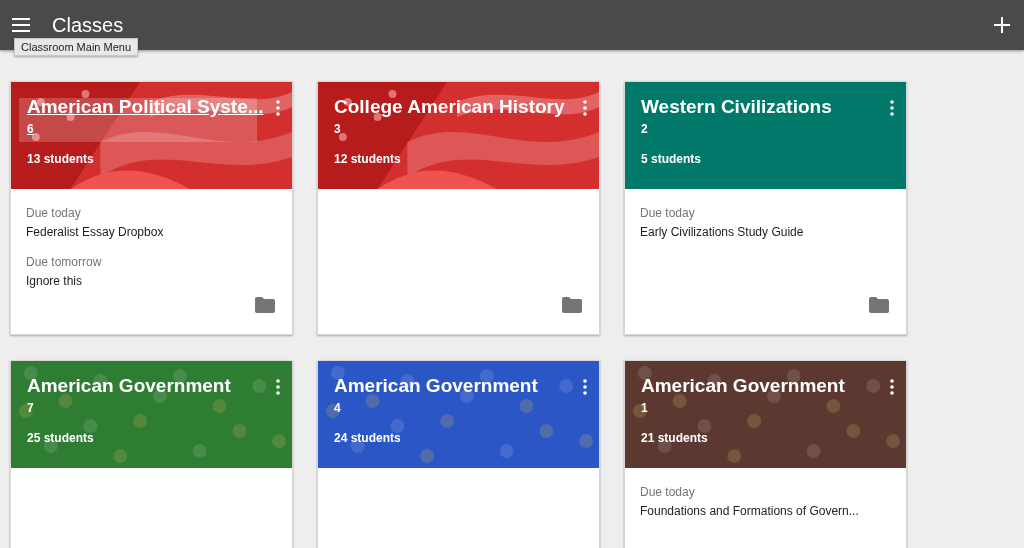  What do you see at coordinates (22, 25) in the screenshot?
I see `menu-icon` at bounding box center [22, 25].